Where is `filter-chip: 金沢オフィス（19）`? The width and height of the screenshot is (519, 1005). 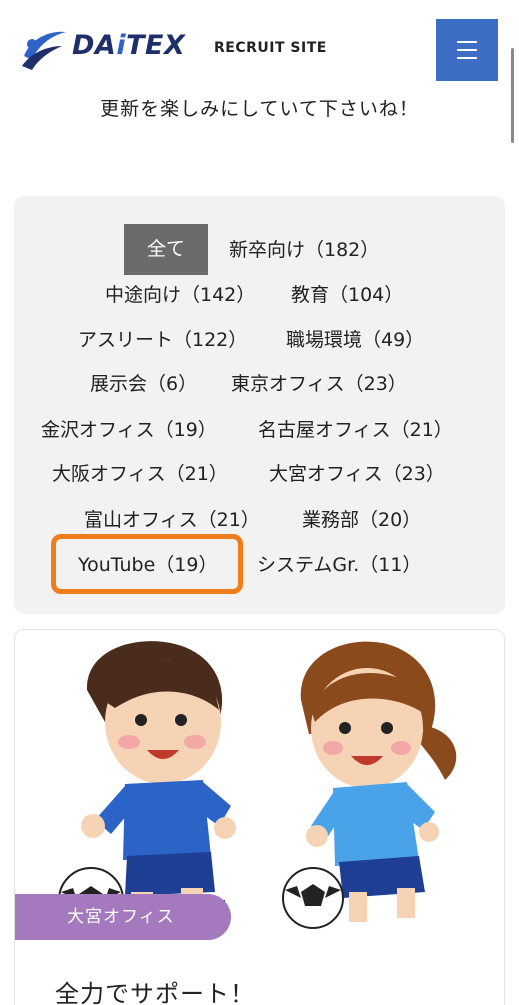 filter-chip: 金沢オフィス（19） is located at coordinates (129, 430).